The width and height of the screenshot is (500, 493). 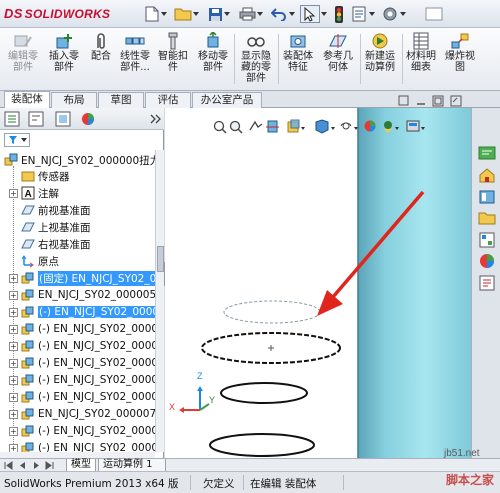 What do you see at coordinates (227, 100) in the screenshot?
I see `tab-office-products: 办公室产品` at bounding box center [227, 100].